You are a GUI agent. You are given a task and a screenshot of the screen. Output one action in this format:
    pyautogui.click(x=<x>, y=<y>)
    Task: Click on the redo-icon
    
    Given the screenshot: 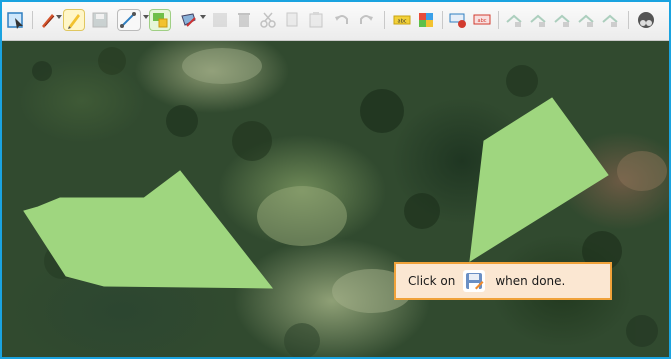 What is the action you would take?
    pyautogui.click(x=366, y=20)
    